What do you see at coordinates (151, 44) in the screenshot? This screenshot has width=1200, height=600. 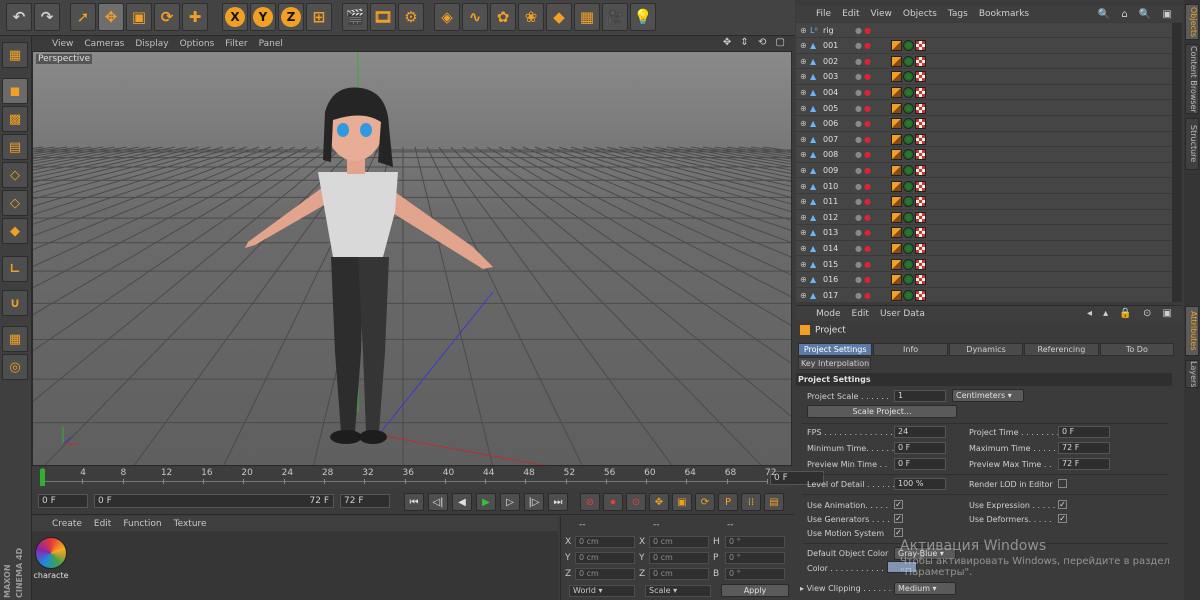 I see `viewport-menu-display: Display` at bounding box center [151, 44].